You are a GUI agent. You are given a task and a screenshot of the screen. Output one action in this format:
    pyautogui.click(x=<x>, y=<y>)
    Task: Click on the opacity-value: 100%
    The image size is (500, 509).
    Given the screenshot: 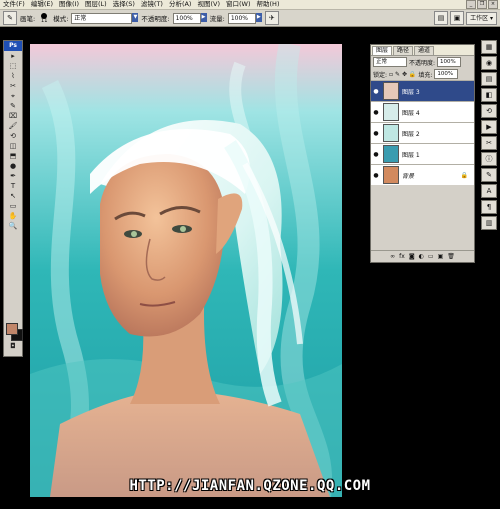 What is the action you would take?
    pyautogui.click(x=186, y=18)
    